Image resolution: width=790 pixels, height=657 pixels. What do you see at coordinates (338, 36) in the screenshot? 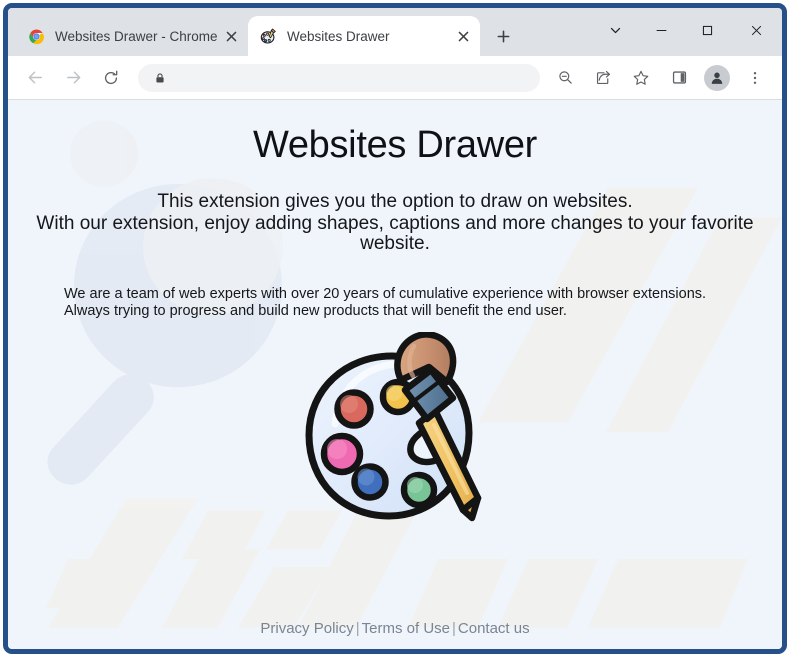
I see `tab-title: Websites Drawer` at bounding box center [338, 36].